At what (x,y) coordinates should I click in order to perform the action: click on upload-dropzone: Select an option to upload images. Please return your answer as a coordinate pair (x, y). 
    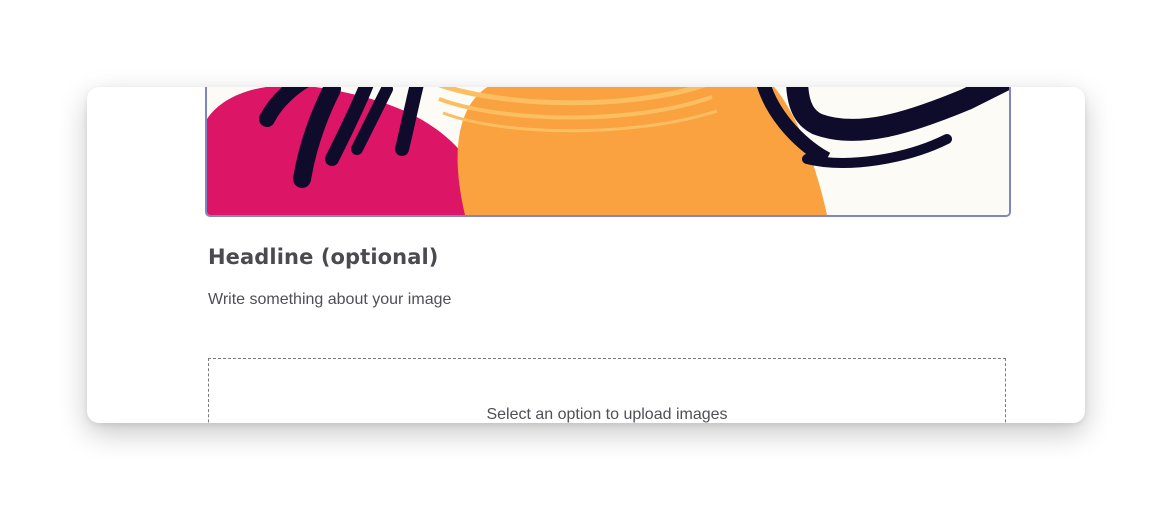
    Looking at the image, I should click on (607, 390).